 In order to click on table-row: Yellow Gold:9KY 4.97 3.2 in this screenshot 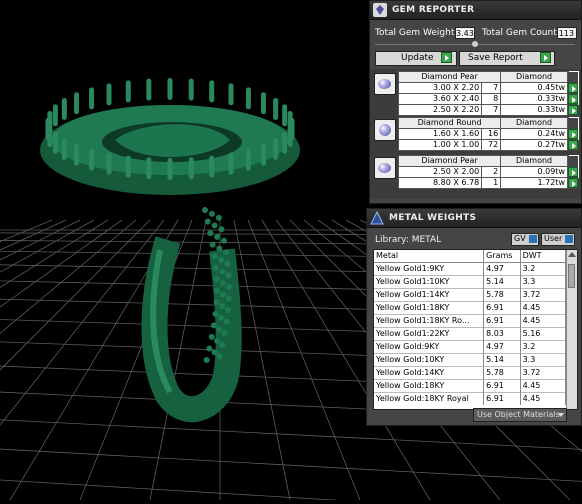, I will do `click(470, 347)`.